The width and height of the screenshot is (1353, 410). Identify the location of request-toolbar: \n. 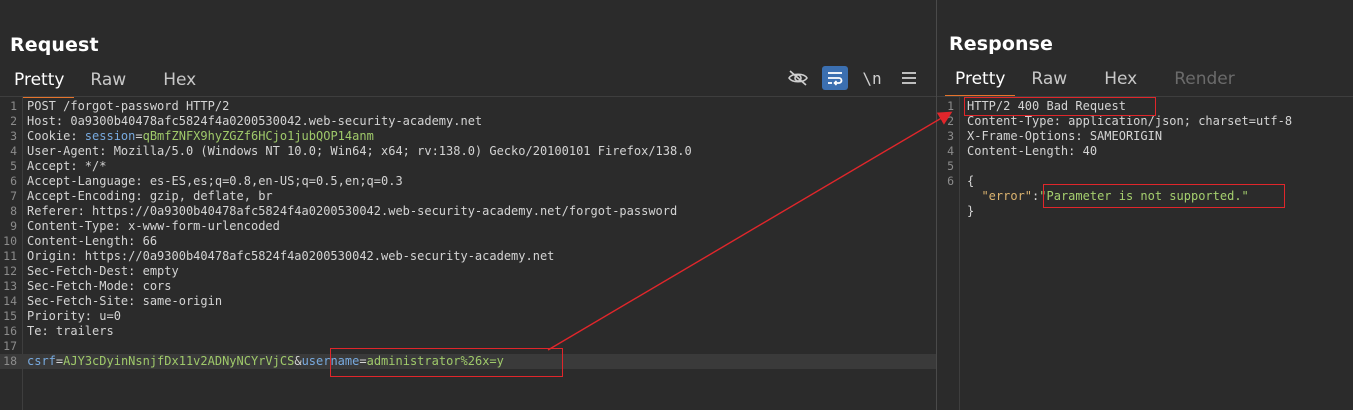
(848, 78).